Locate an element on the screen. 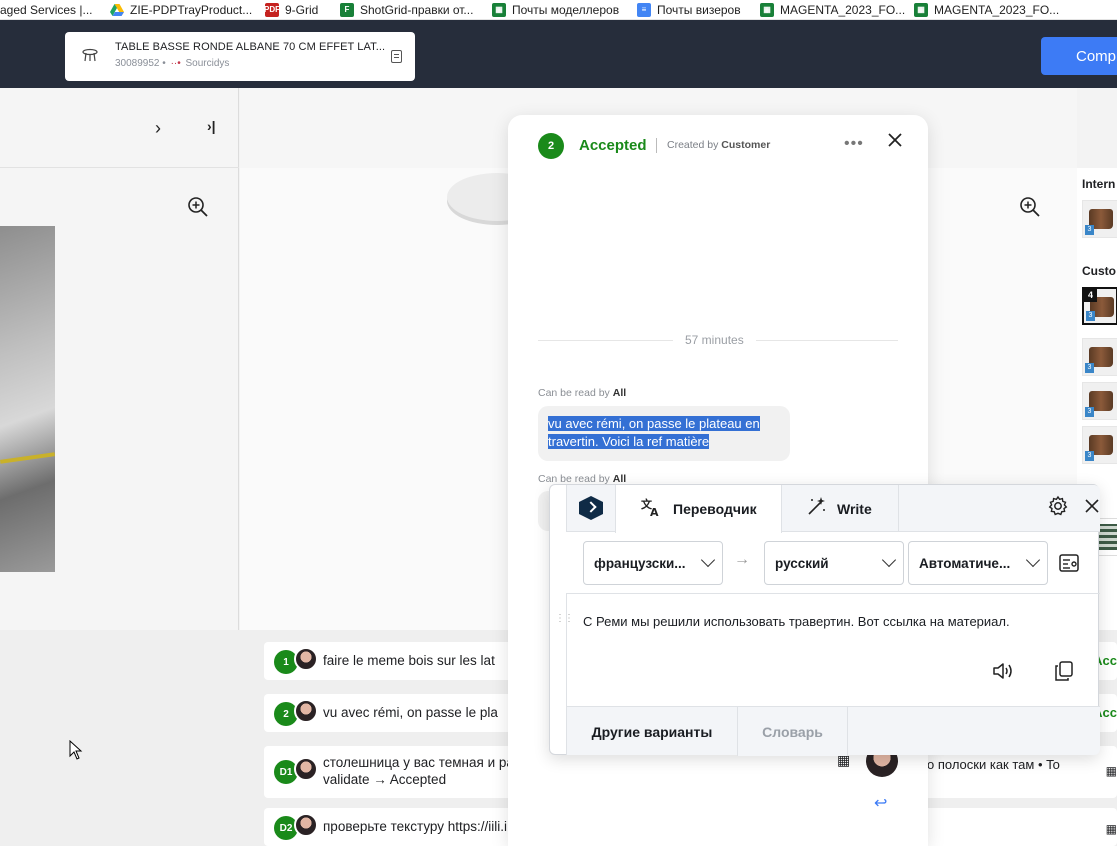 Image resolution: width=1117 pixels, height=846 pixels. product-subtitle: 30089952 • ··• Sourcidys is located at coordinates (172, 63).